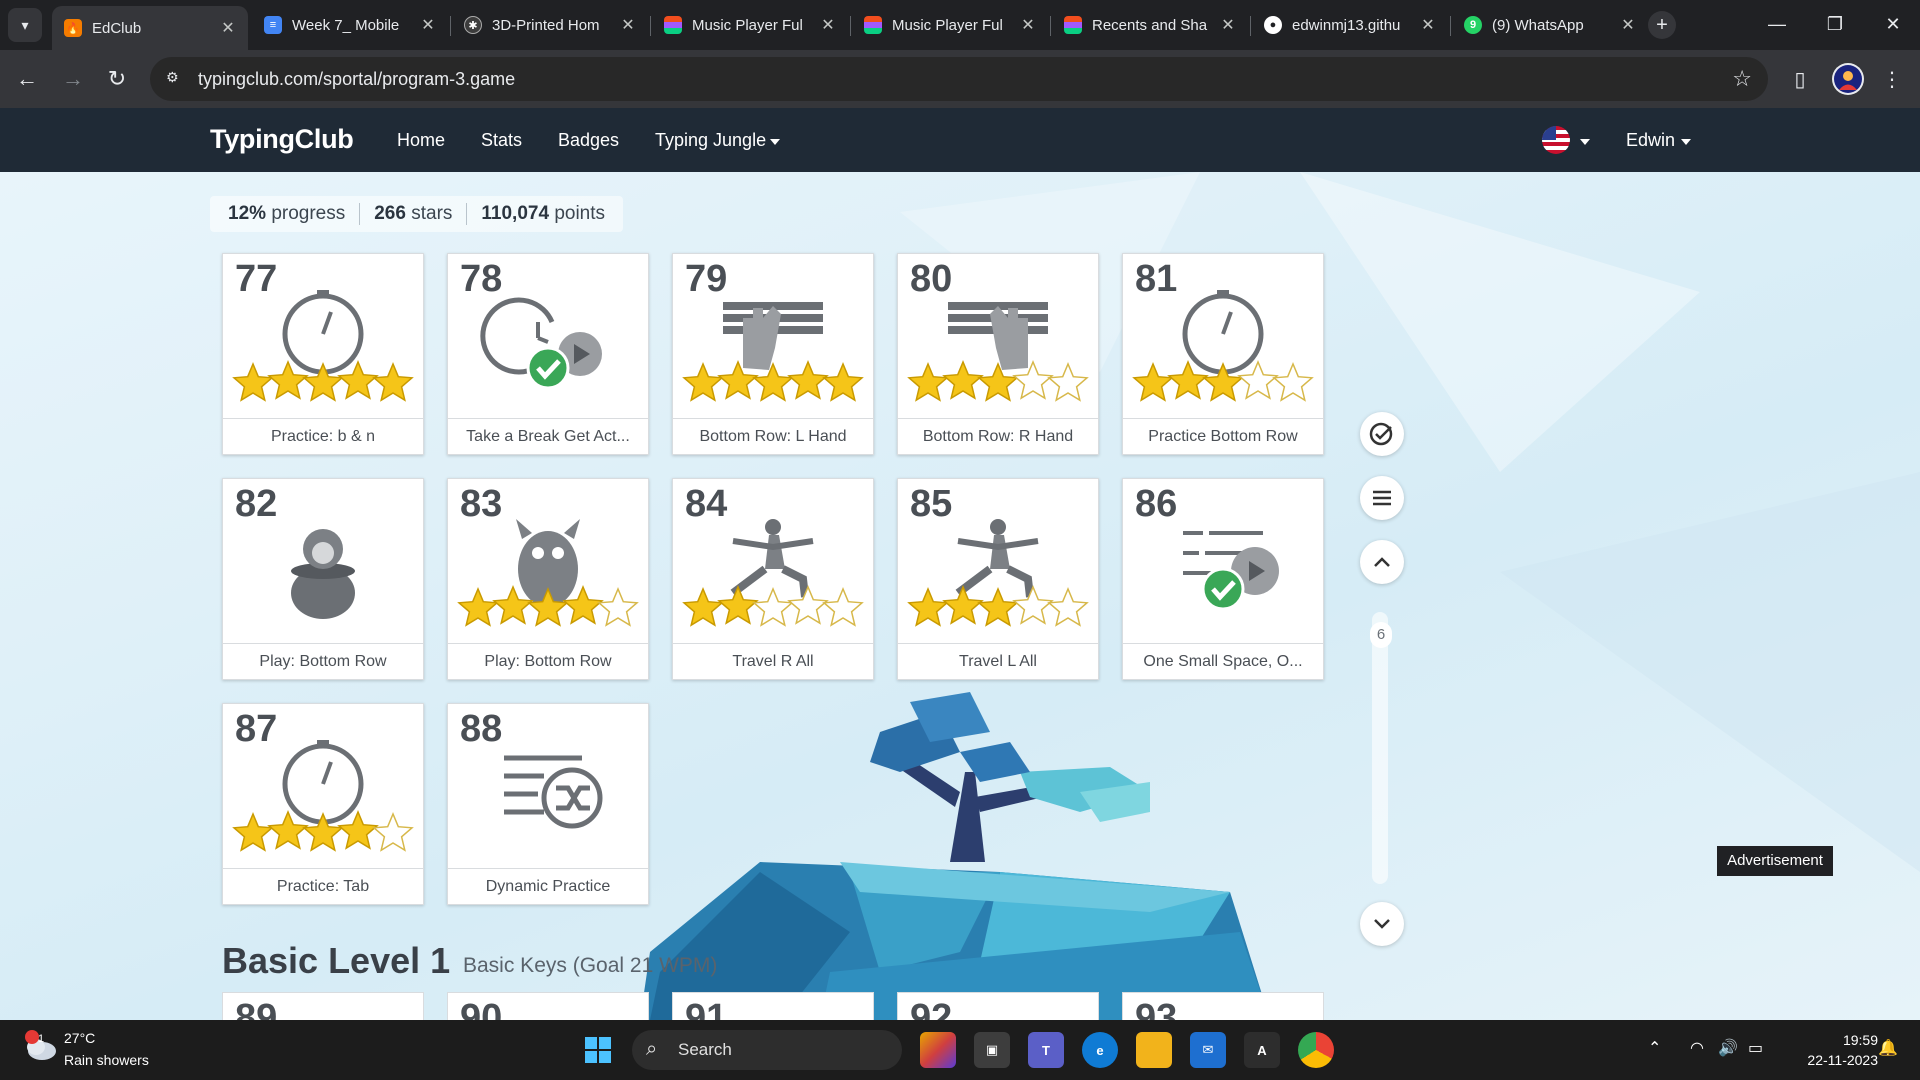 The image size is (1920, 1080). Describe the element at coordinates (1150, 25) in the screenshot. I see `browser-tab: Recents and Sha ✕` at that location.